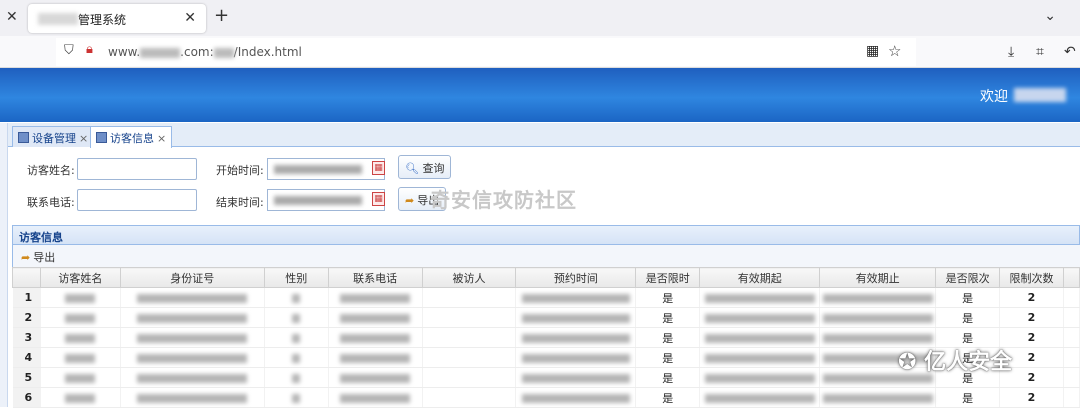  I want to click on bookmark-star-icon: ☆, so click(894, 51).